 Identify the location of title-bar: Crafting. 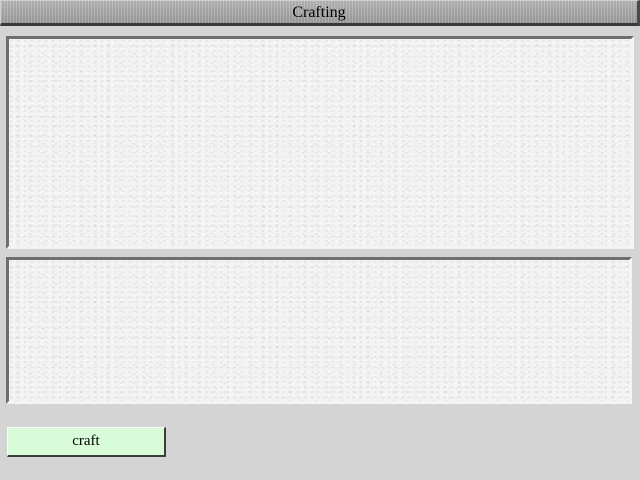
(320, 13).